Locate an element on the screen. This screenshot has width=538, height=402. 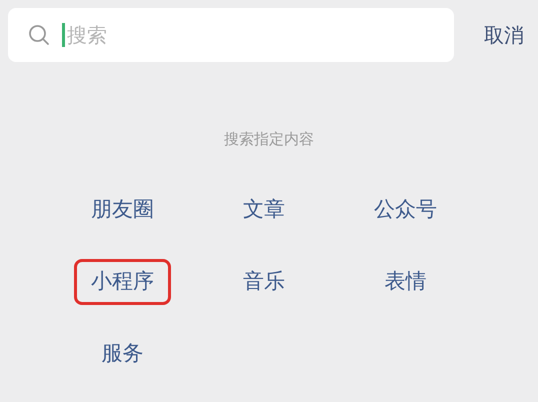
search-icon is located at coordinates (39, 35).